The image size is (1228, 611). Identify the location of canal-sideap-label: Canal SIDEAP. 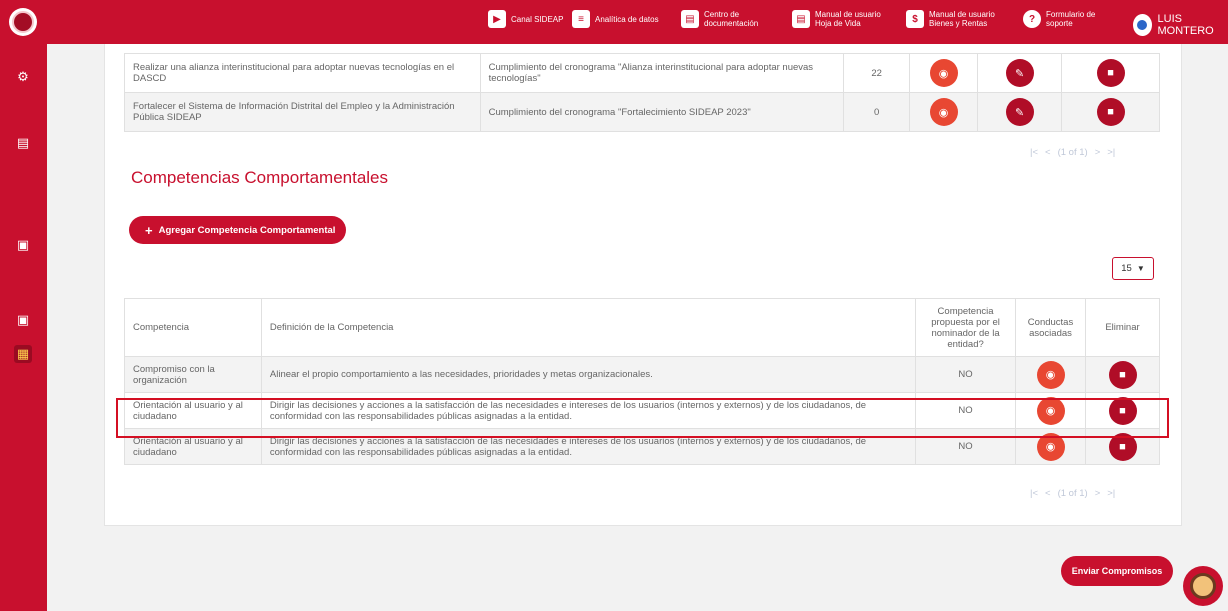
(537, 19).